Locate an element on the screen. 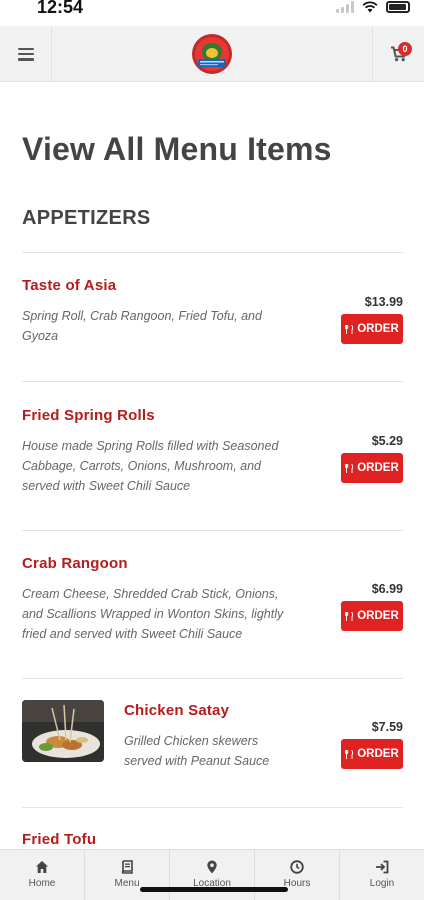 Image resolution: width=424 pixels, height=900 pixels. wifi-icon is located at coordinates (370, 7).